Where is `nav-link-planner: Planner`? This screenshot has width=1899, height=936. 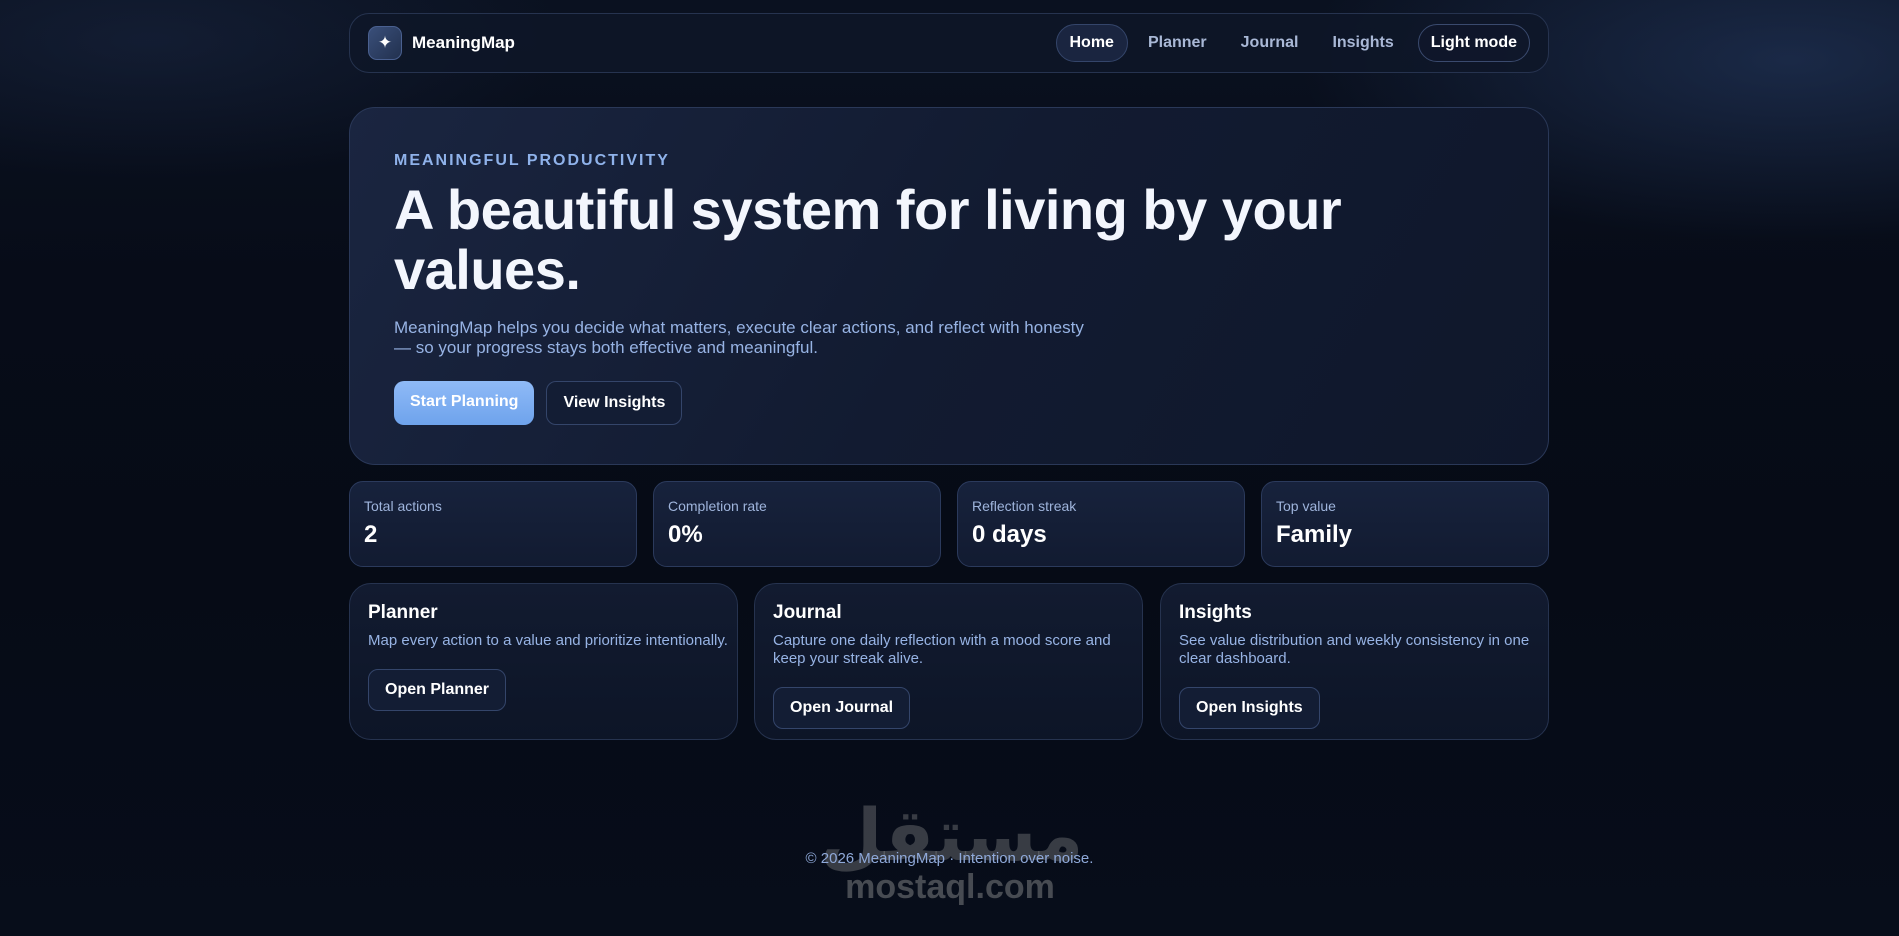
nav-link-planner: Planner is located at coordinates (1177, 43).